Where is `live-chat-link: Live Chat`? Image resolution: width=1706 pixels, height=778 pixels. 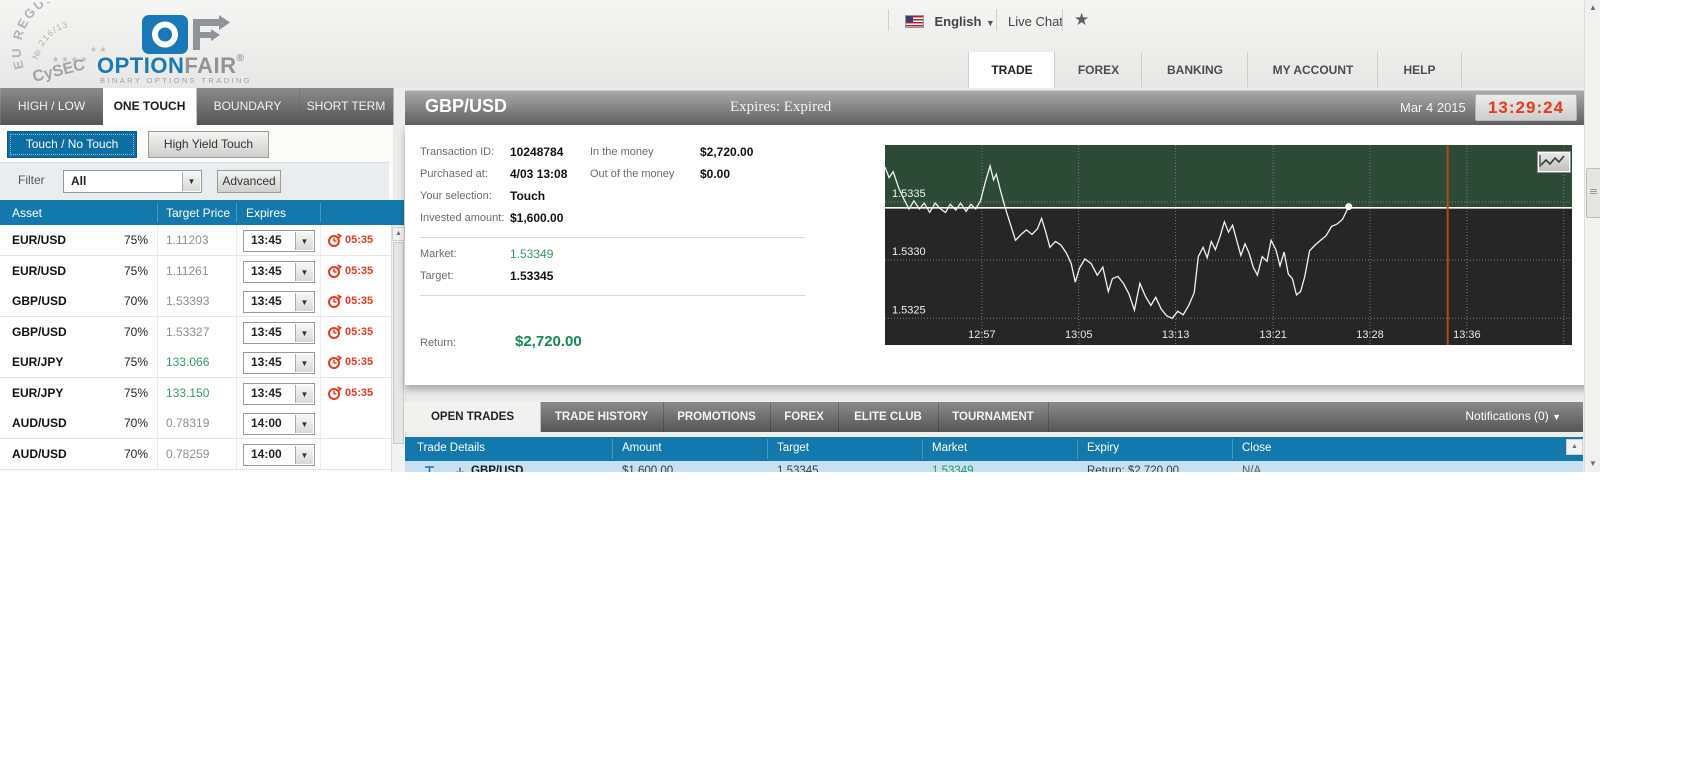 live-chat-link: Live Chat is located at coordinates (1035, 21).